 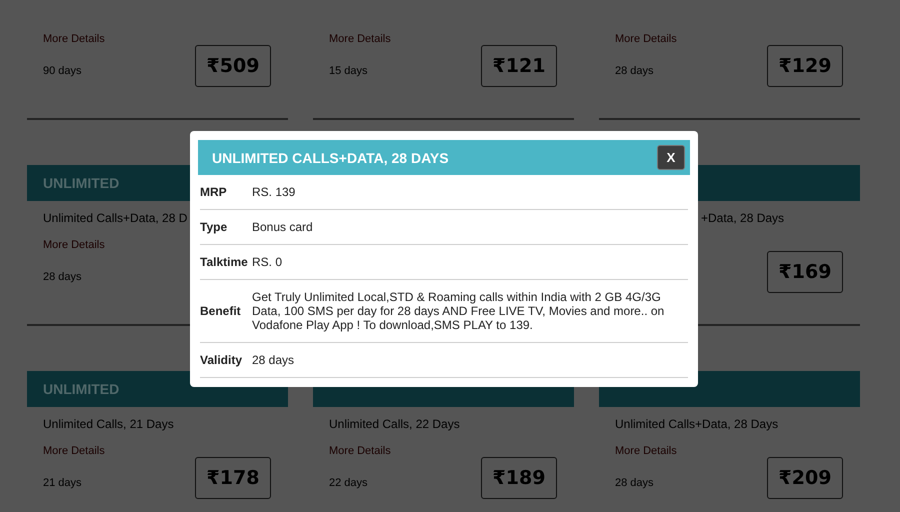 What do you see at coordinates (224, 262) in the screenshot?
I see `detail-label: Talktime` at bounding box center [224, 262].